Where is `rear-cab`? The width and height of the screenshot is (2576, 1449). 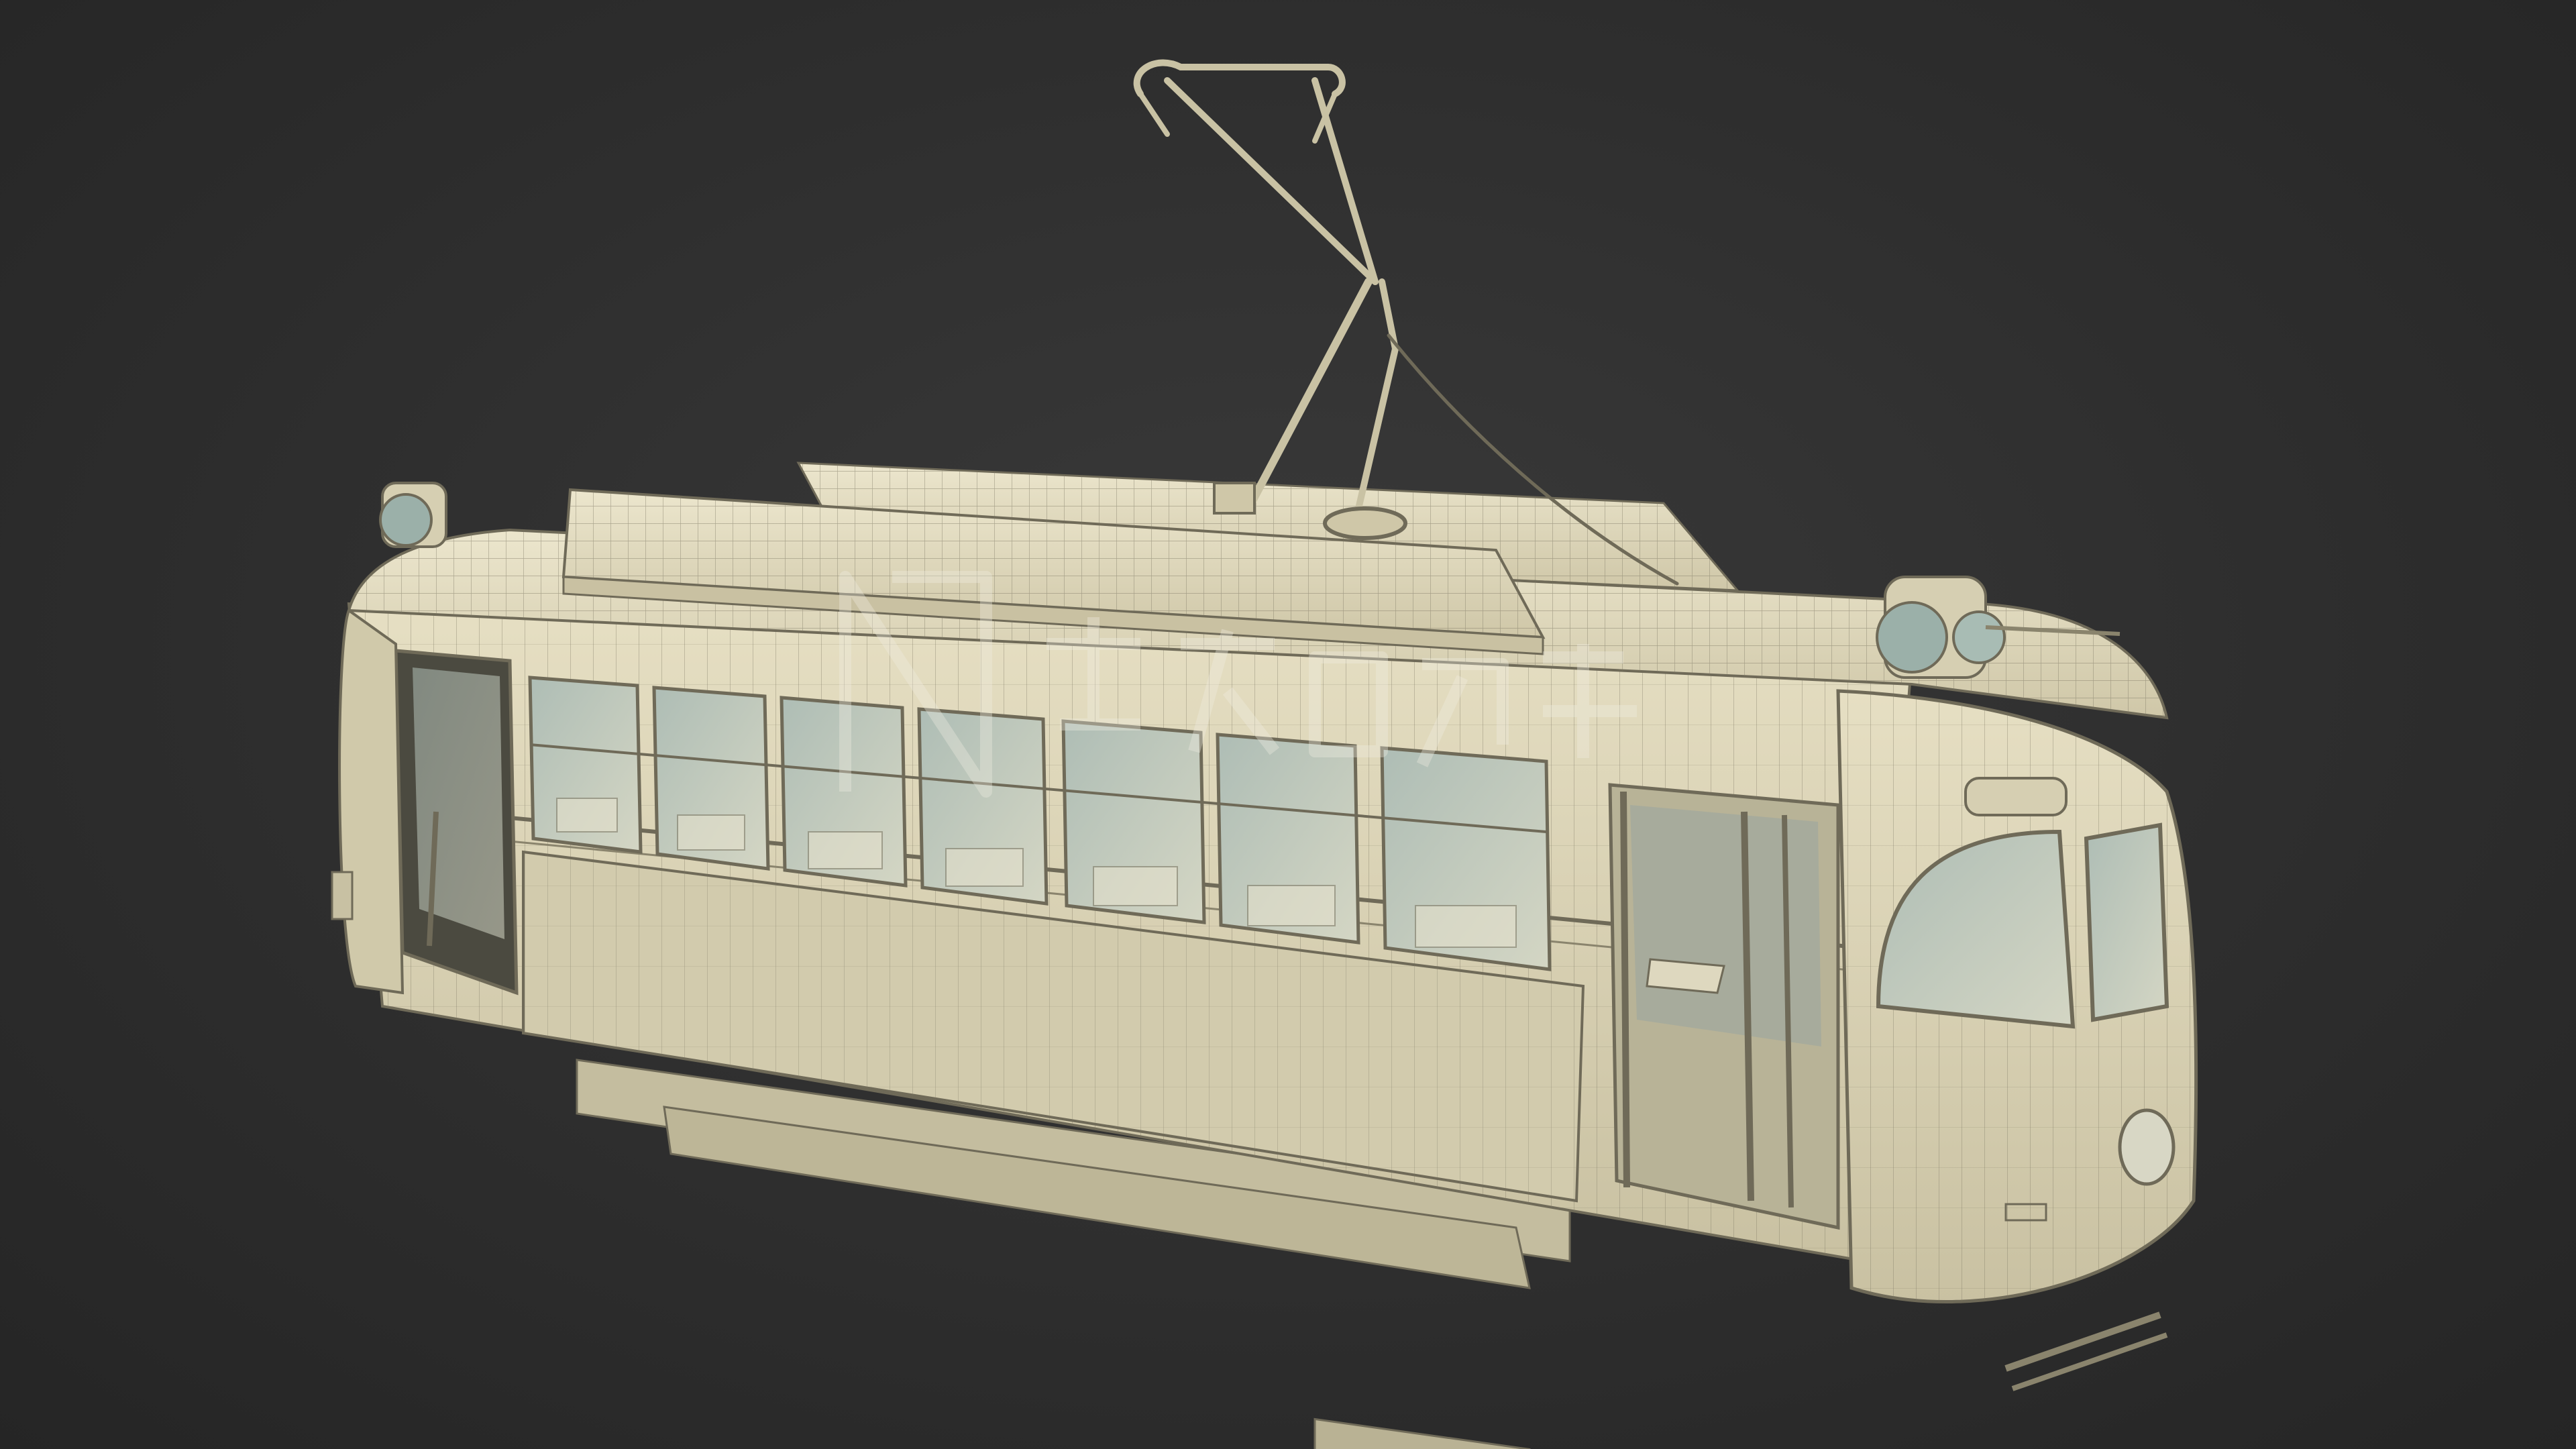 rear-cab is located at coordinates (368, 801).